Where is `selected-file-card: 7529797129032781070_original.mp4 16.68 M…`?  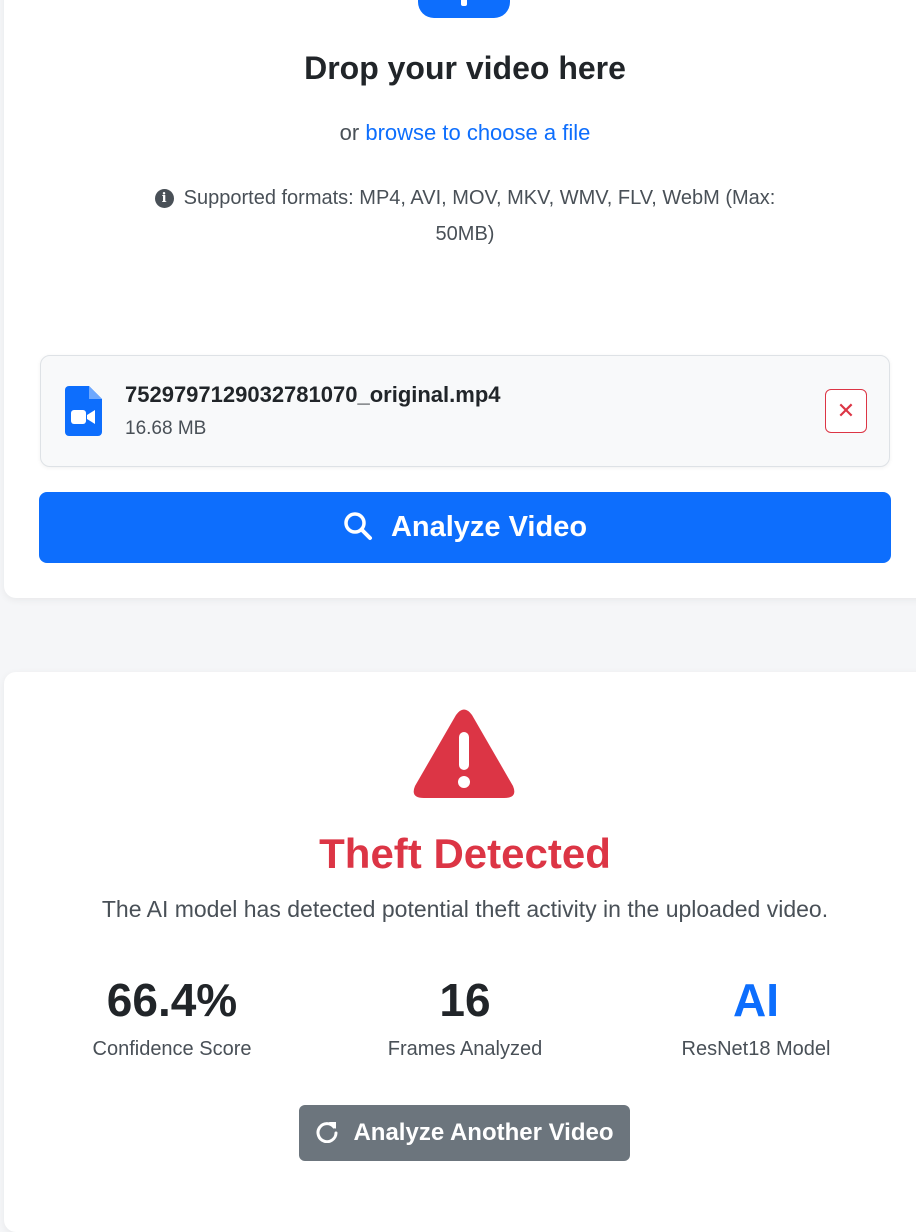
selected-file-card: 7529797129032781070_original.mp4 16.68 M… is located at coordinates (465, 411).